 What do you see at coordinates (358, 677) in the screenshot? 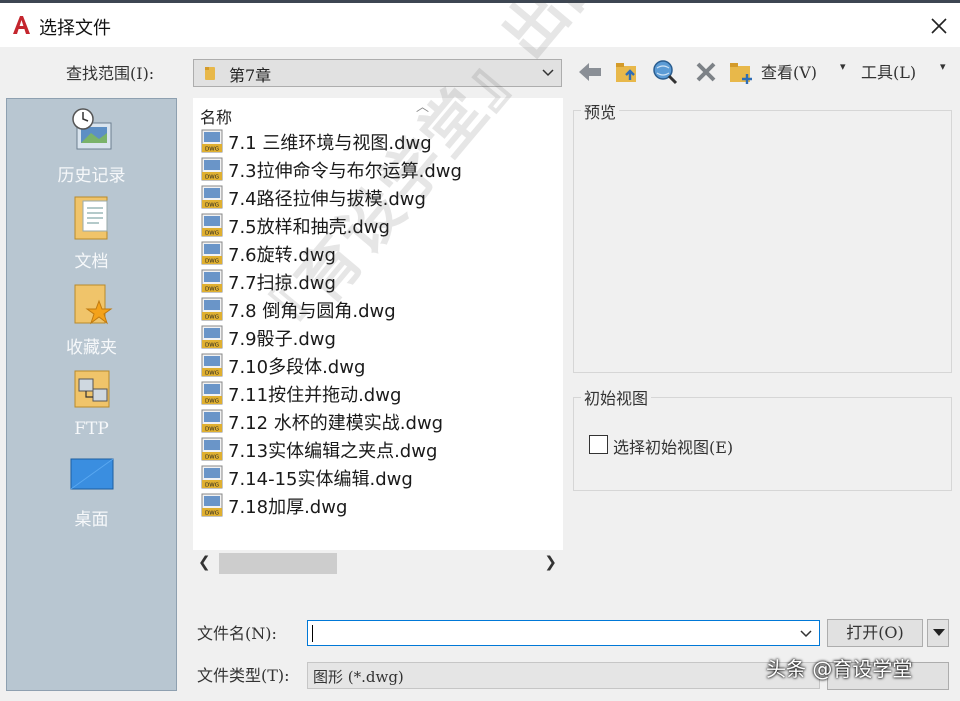
I see `filetype-value: 图形 (*.dwg)` at bounding box center [358, 677].